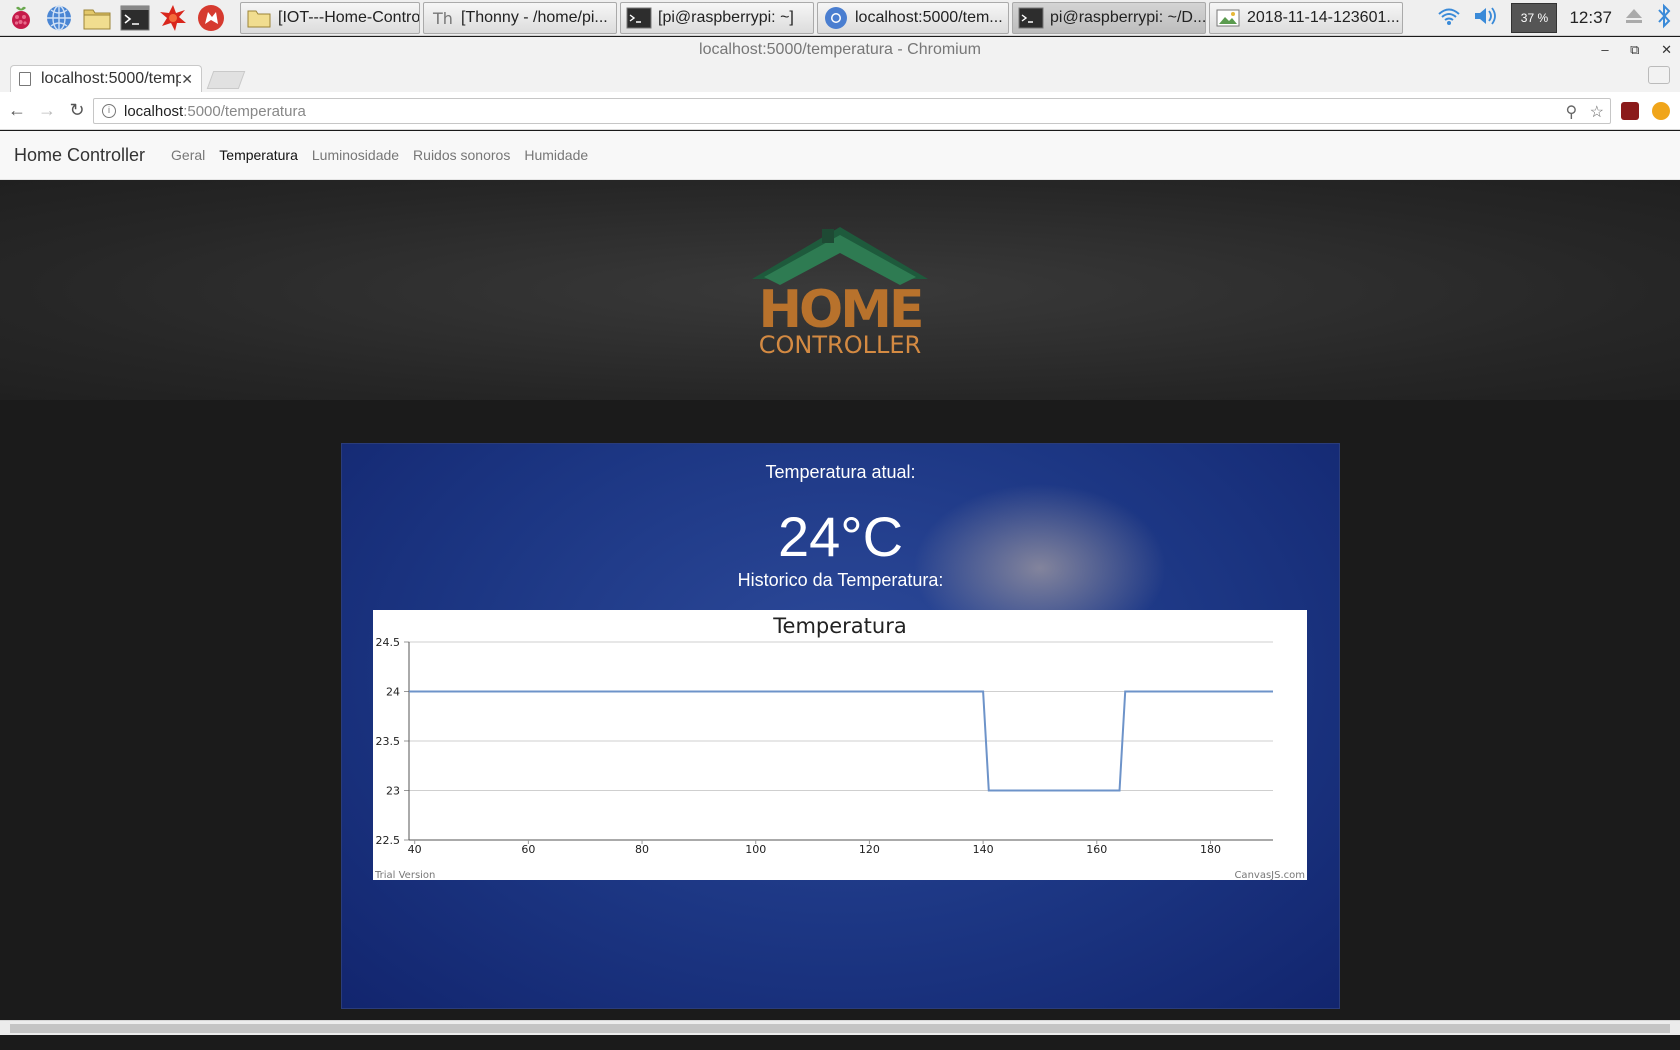 The image size is (1680, 1050). I want to click on system-tray: 37 % 12:37, so click(1552, 18).